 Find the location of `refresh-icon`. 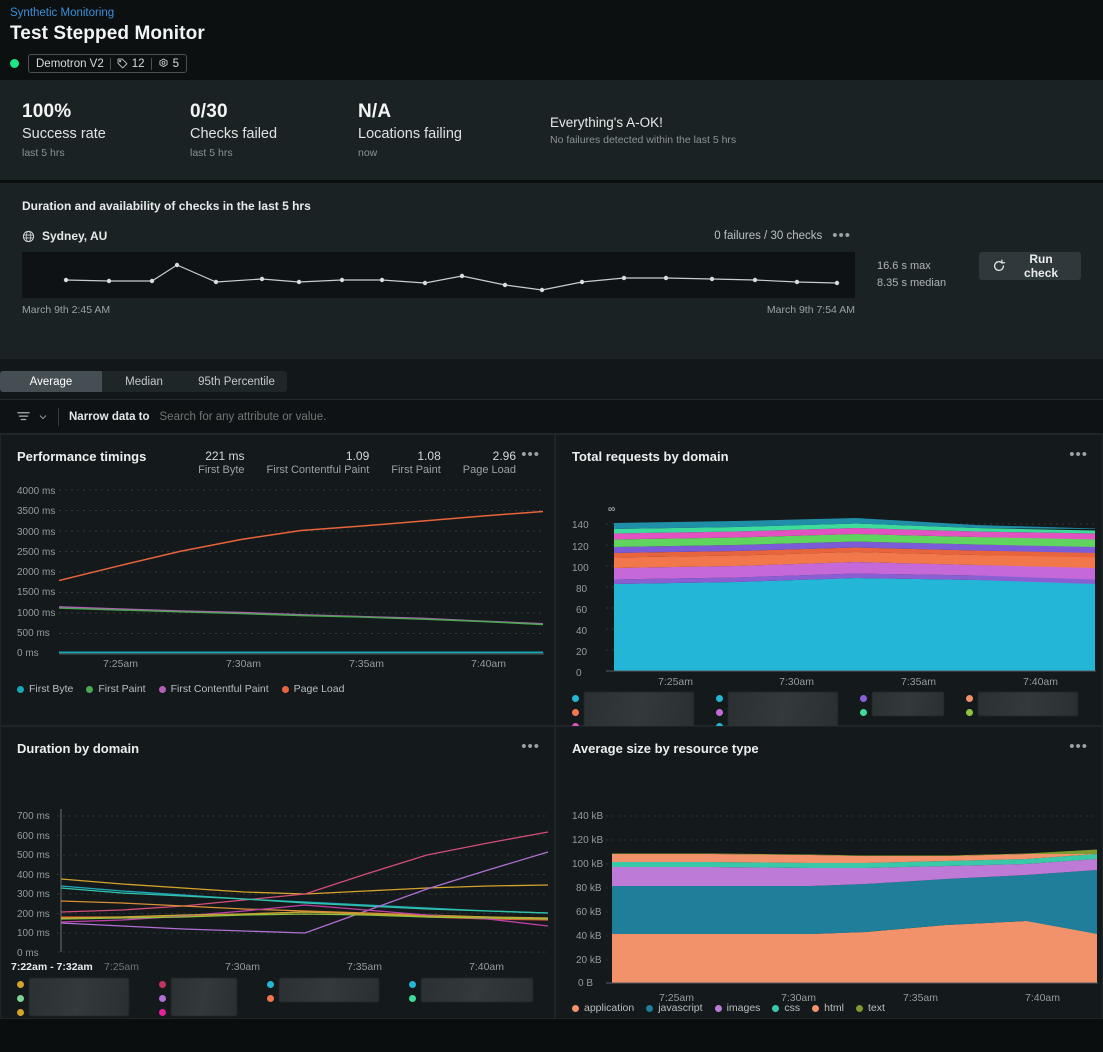

refresh-icon is located at coordinates (999, 266).